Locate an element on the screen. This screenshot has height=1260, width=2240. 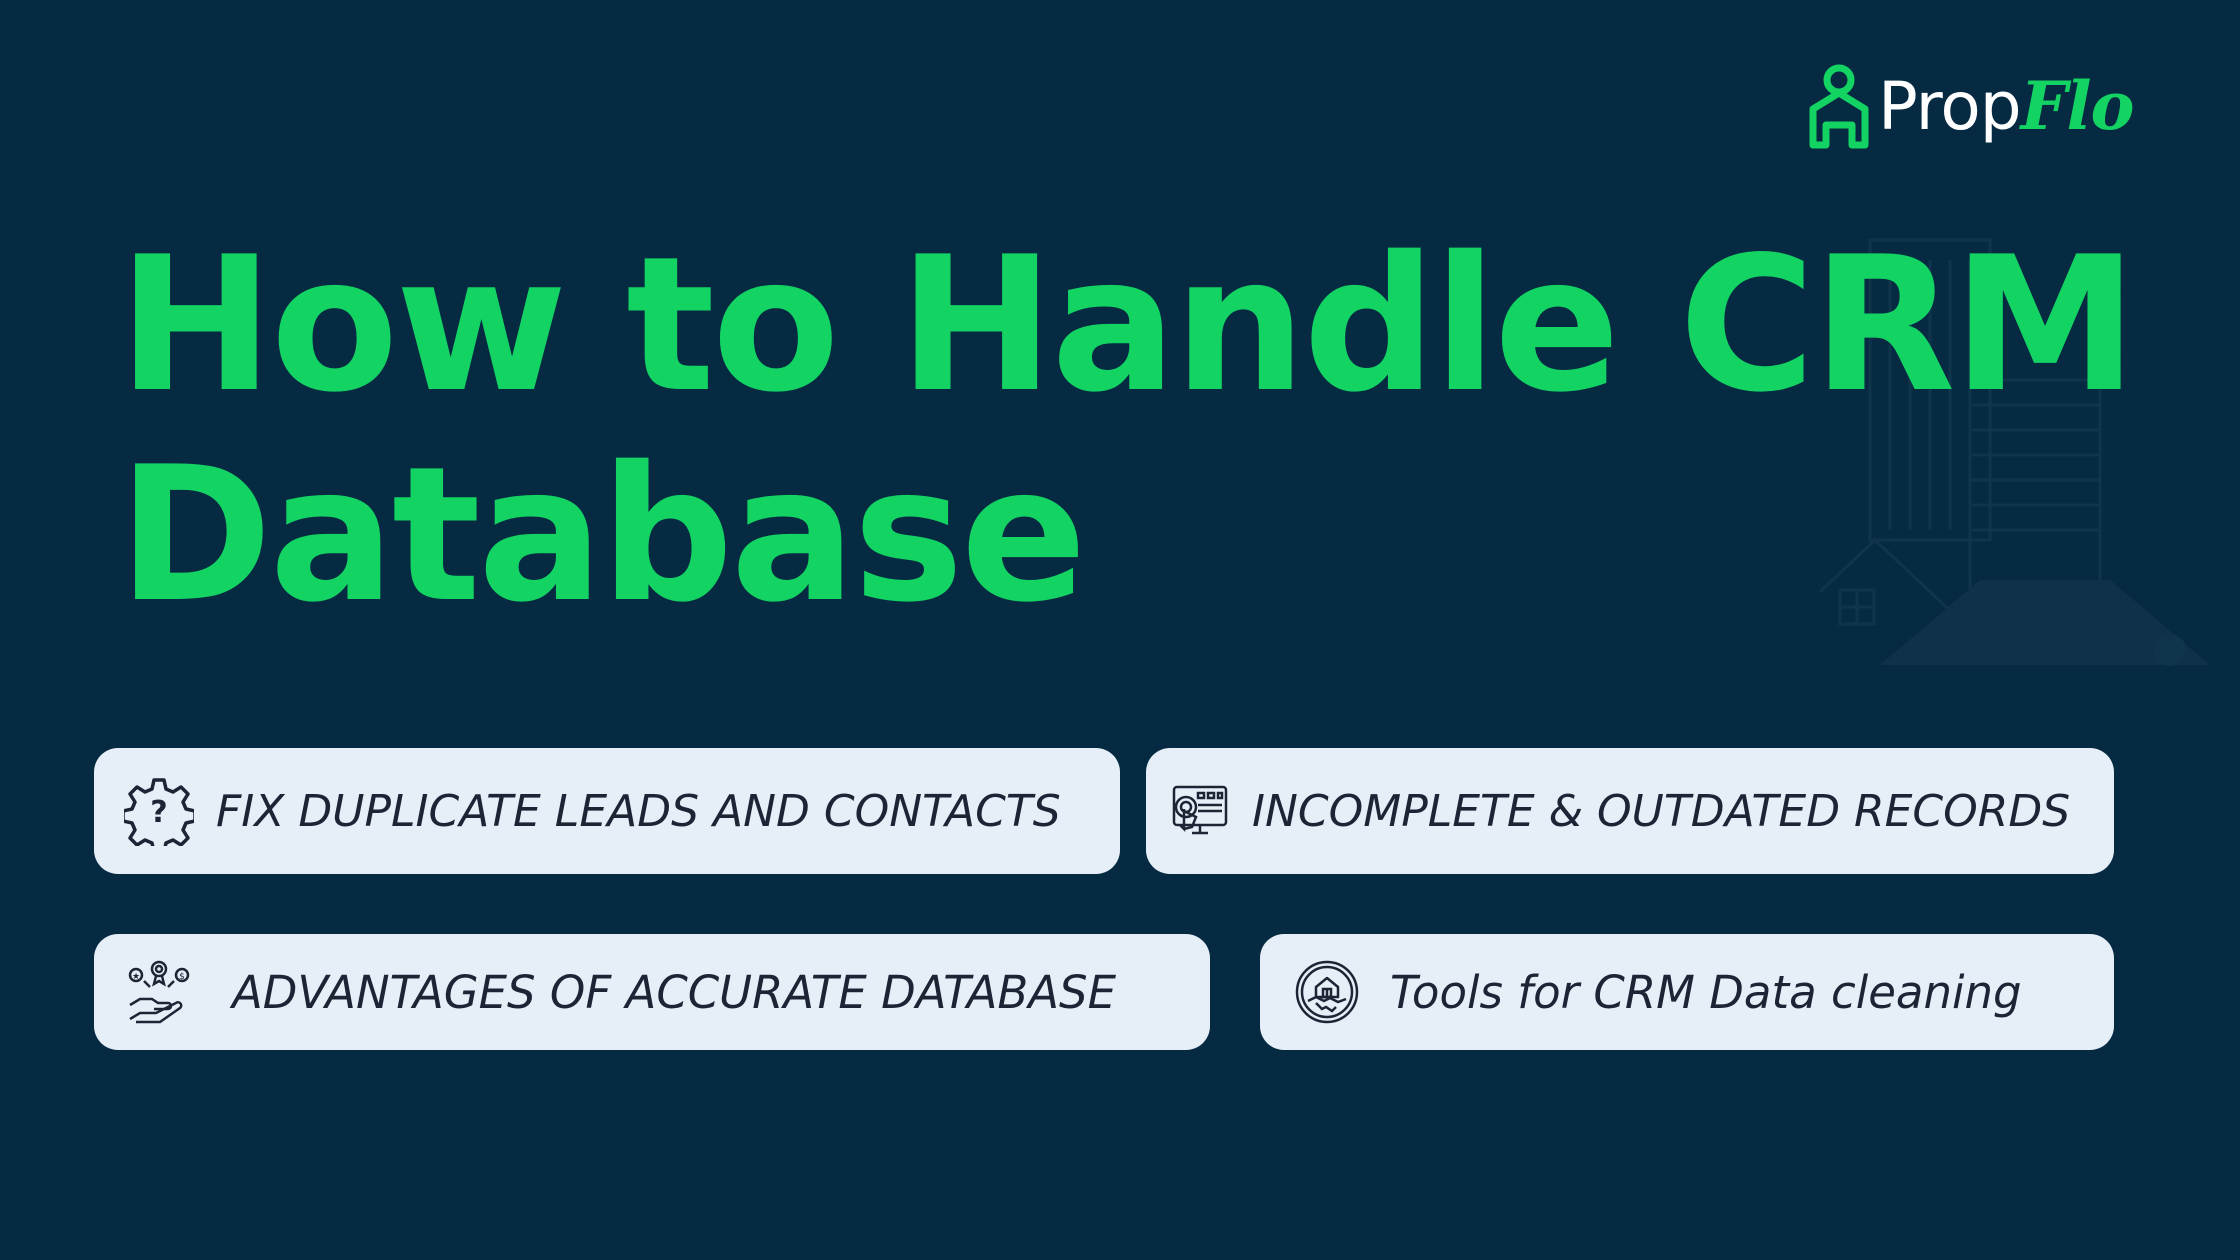
monitor-touch-icon is located at coordinates (1200, 811).